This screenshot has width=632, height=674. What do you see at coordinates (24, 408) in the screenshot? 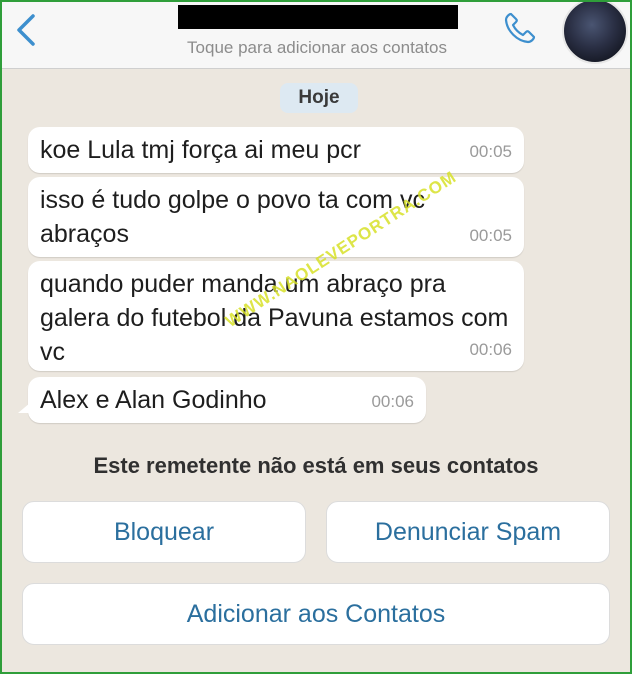
I see `bubble-tail` at bounding box center [24, 408].